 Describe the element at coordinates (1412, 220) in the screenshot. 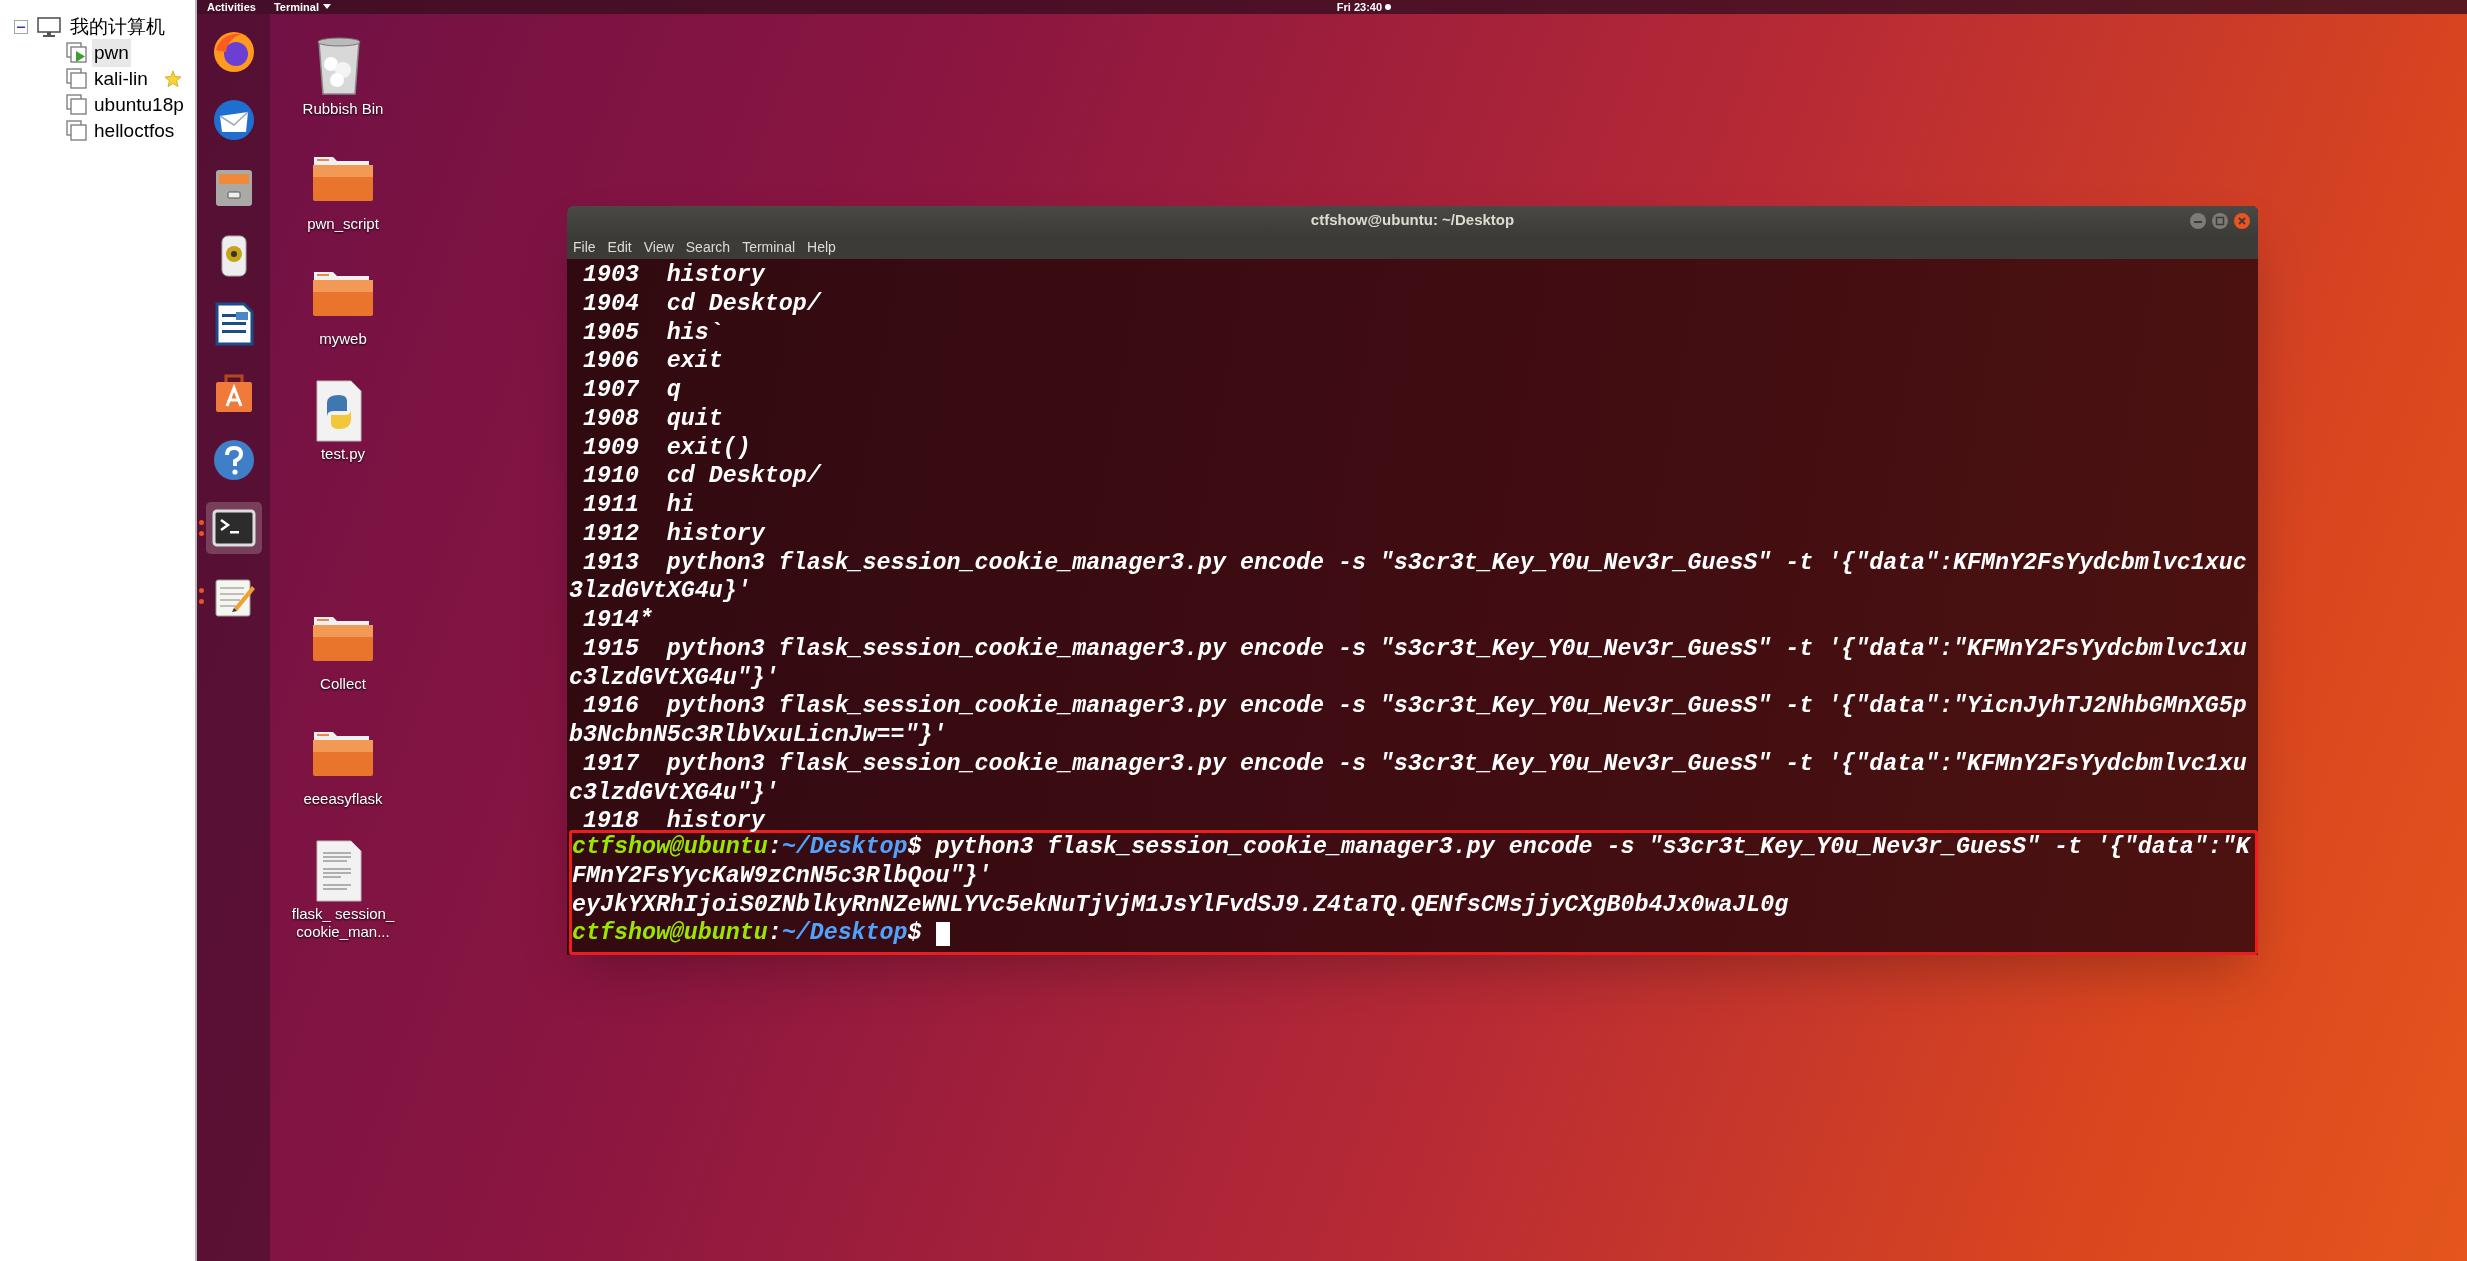

I see `window-title: ctfshow@ubuntu: ~/Desktop` at that location.